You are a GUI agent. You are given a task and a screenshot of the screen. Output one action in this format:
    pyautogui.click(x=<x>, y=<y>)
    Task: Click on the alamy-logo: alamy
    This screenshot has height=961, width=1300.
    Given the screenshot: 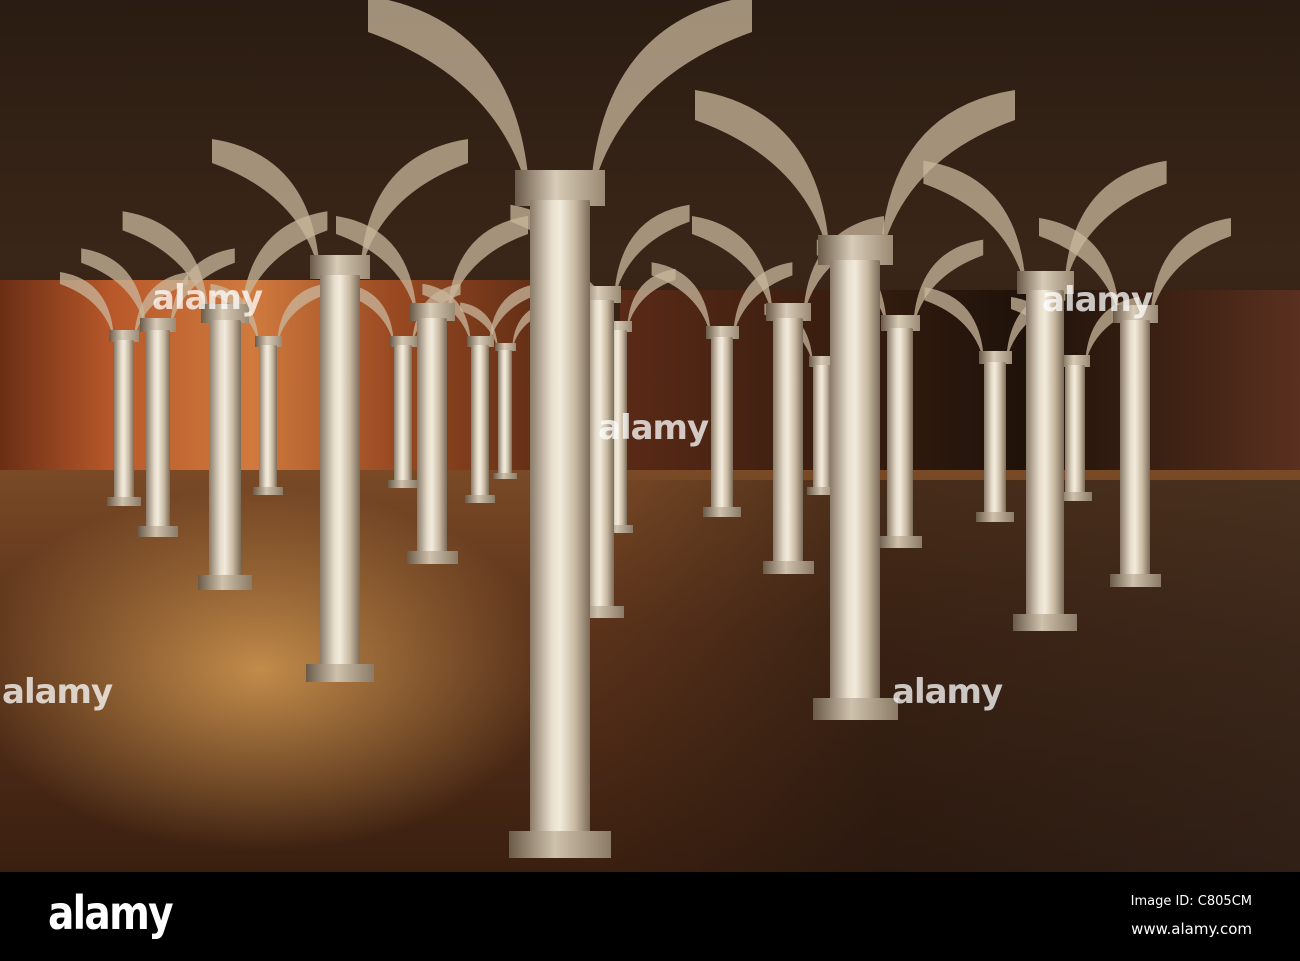 What is the action you would take?
    pyautogui.click(x=111, y=913)
    